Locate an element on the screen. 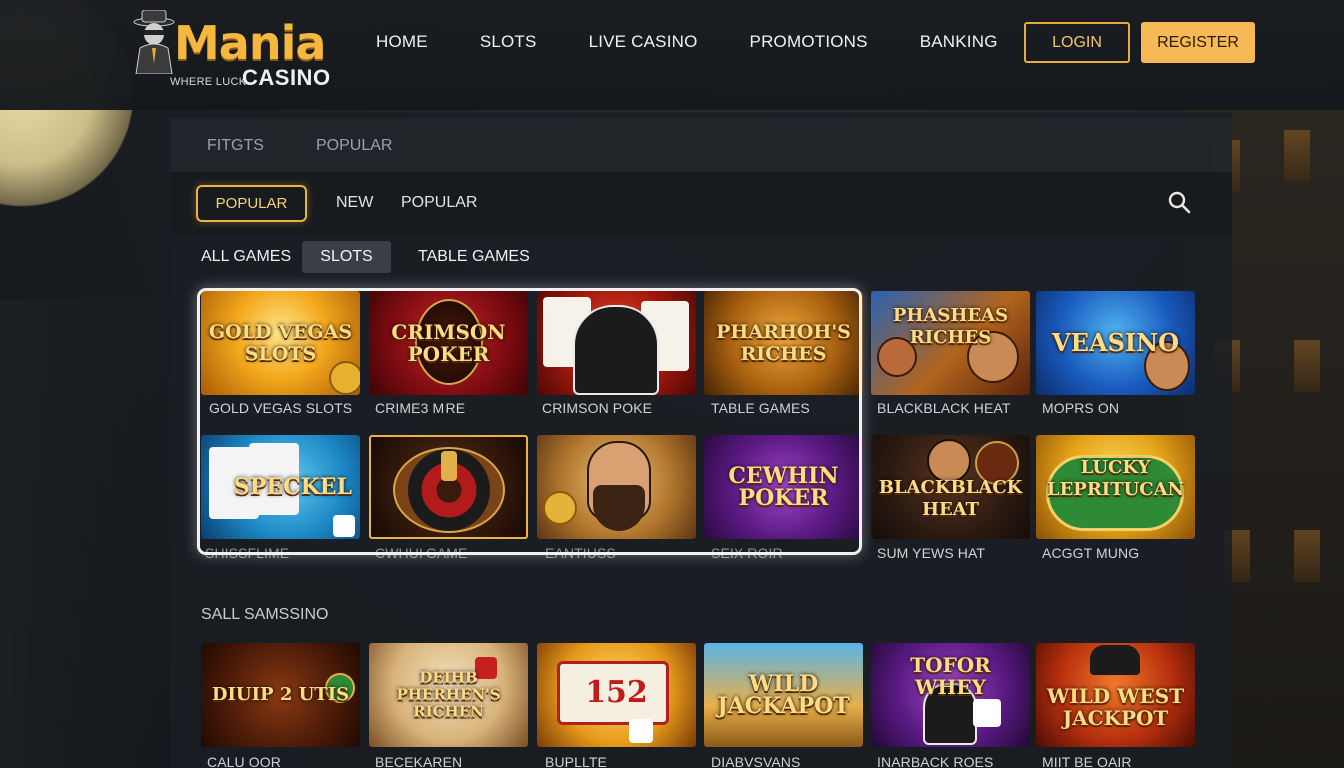 This screenshot has height=768, width=1344. game-tile-cewhin-poker: CEWHIN POKER is located at coordinates (783, 487).